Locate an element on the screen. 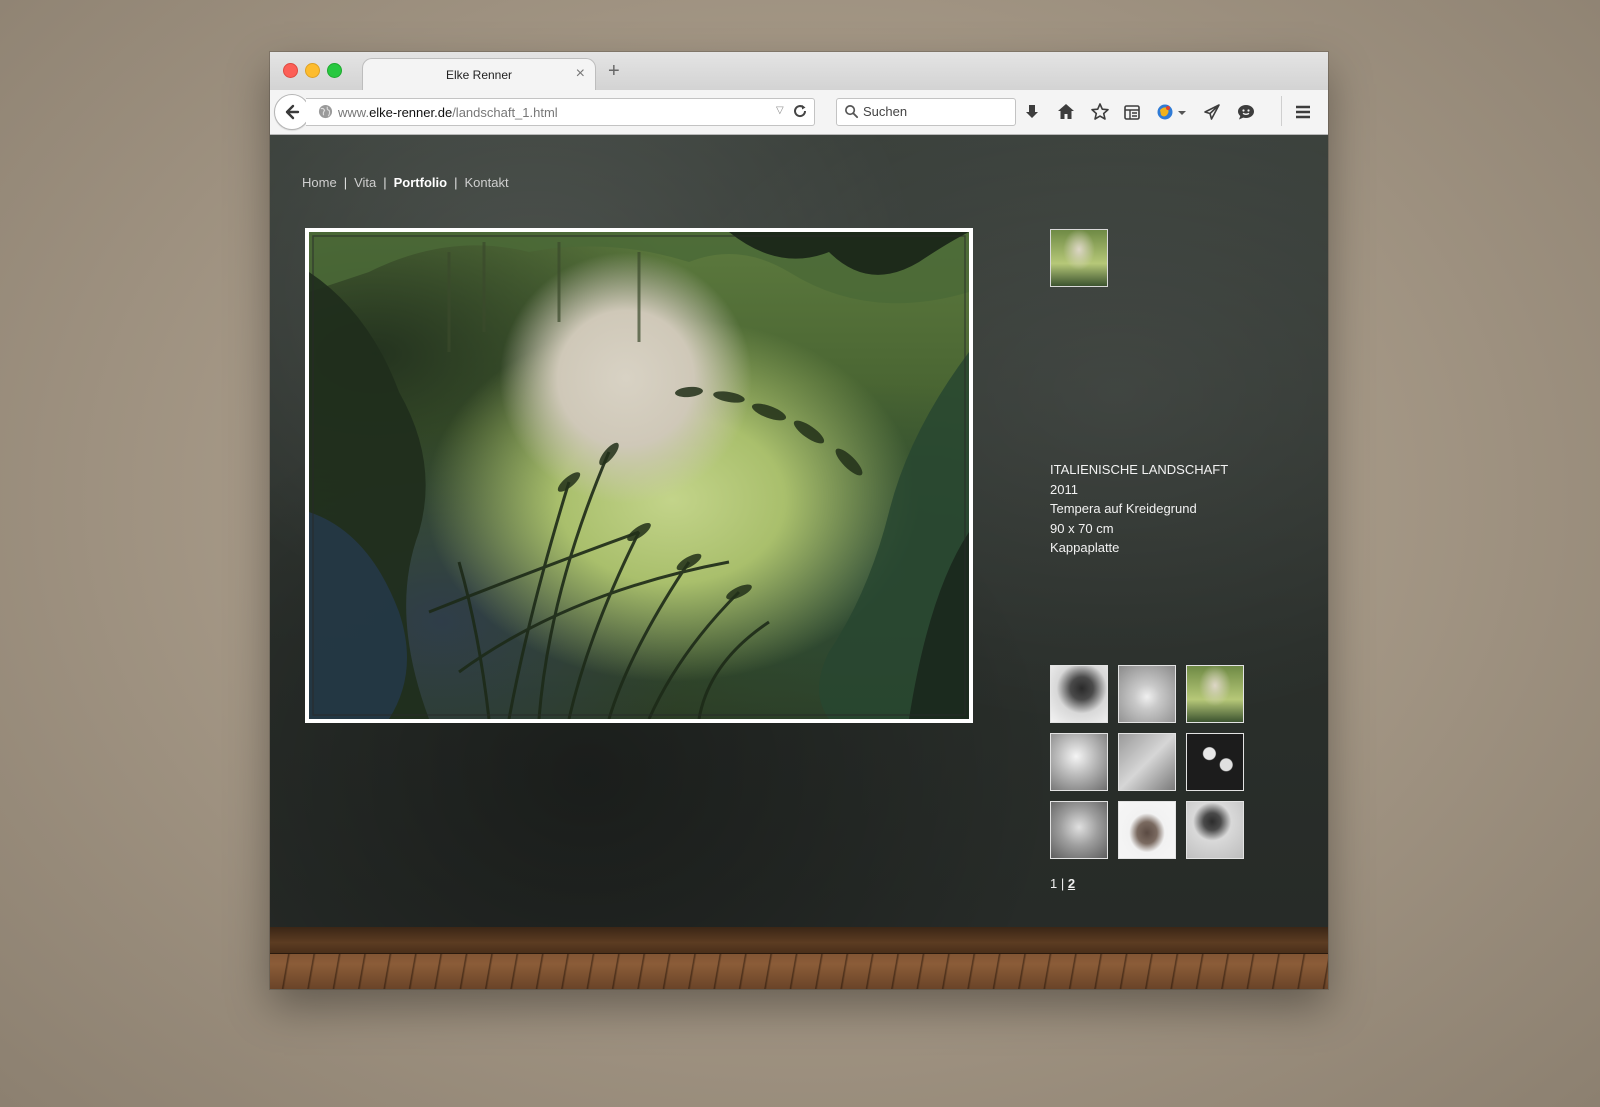 Image resolution: width=1600 pixels, height=1107 pixels. close-window-button is located at coordinates (290, 70).